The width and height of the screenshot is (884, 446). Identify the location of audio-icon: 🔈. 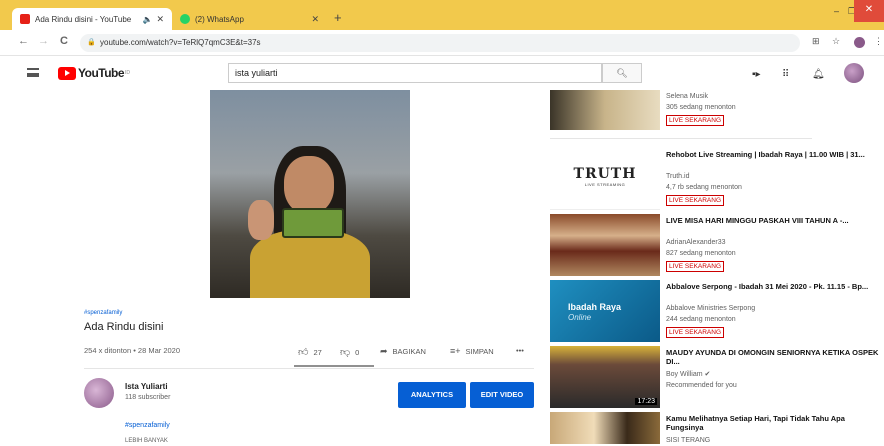
(147, 19).